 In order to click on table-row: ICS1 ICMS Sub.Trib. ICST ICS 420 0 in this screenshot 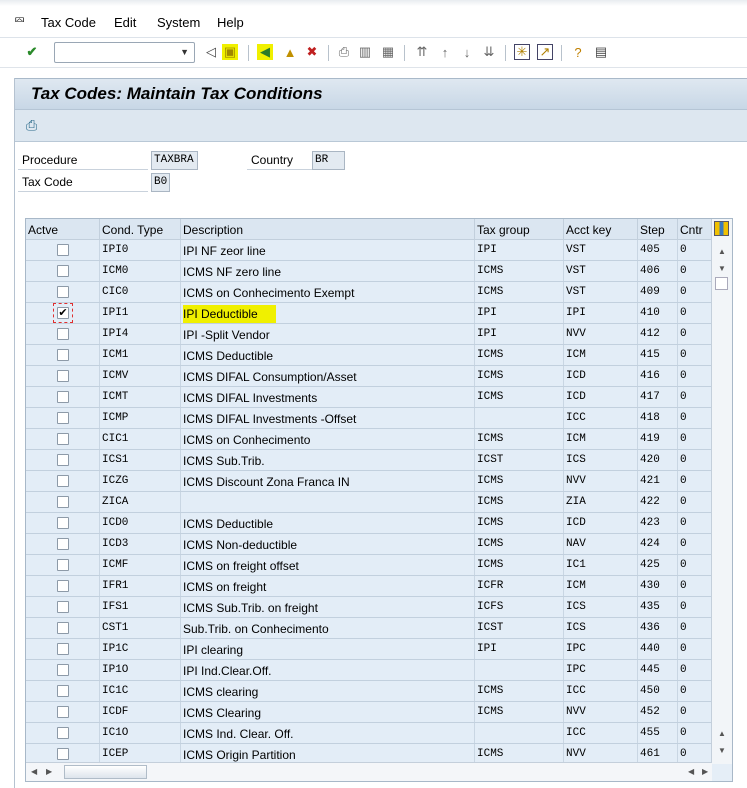, I will do `click(369, 460)`.